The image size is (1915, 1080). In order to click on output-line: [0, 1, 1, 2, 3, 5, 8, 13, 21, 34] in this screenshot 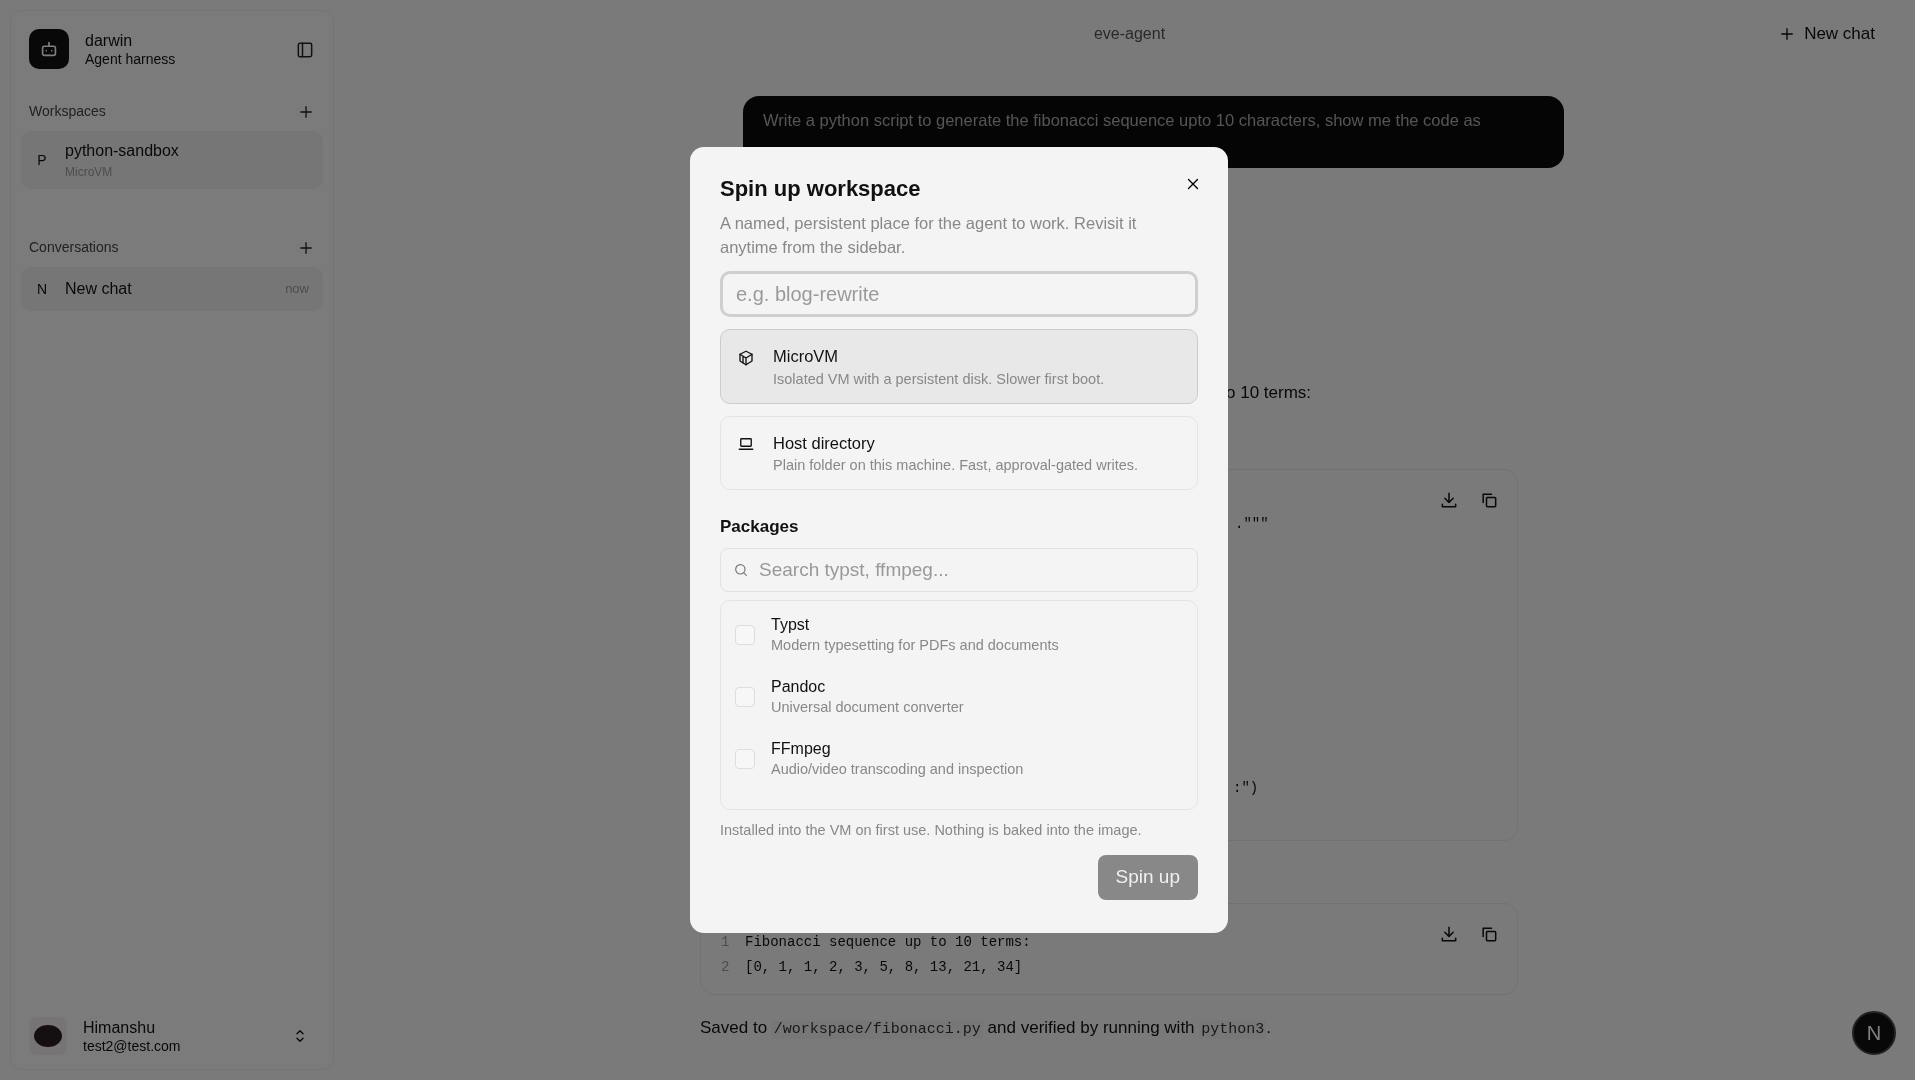, I will do `click(884, 967)`.